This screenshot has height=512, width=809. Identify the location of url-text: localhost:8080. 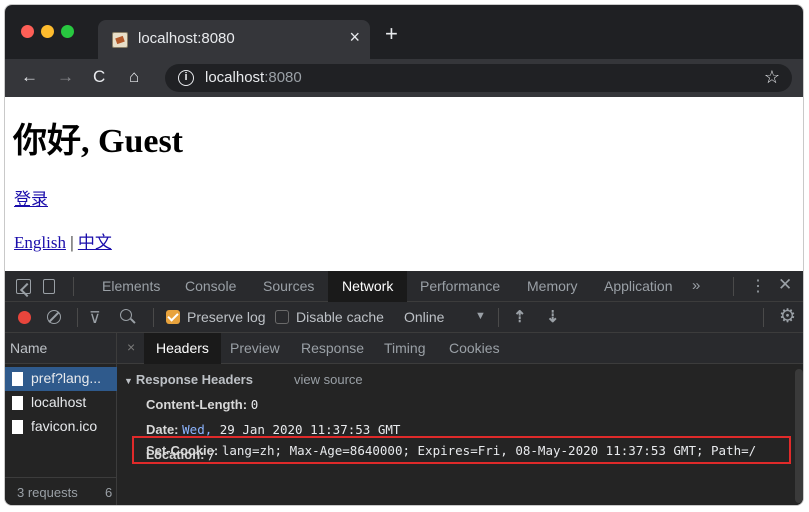
(253, 77).